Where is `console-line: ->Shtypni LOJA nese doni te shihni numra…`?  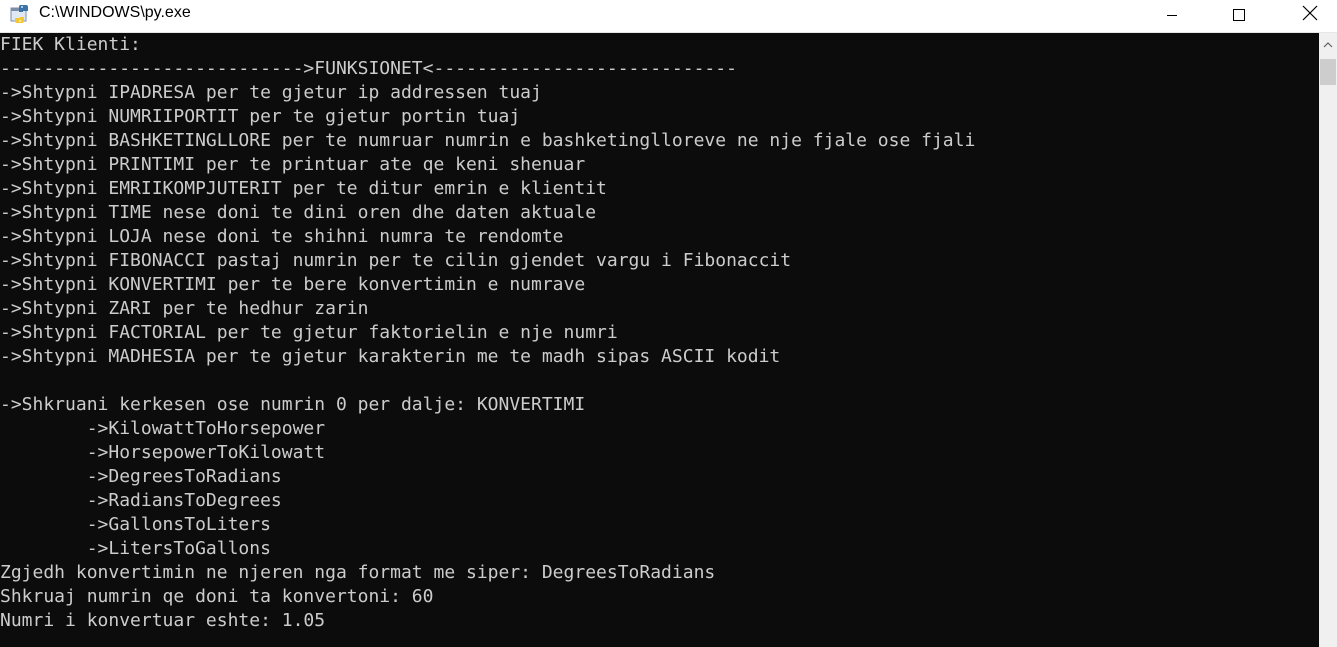 console-line: ->Shtypni LOJA nese doni te shihni numra… is located at coordinates (282, 236).